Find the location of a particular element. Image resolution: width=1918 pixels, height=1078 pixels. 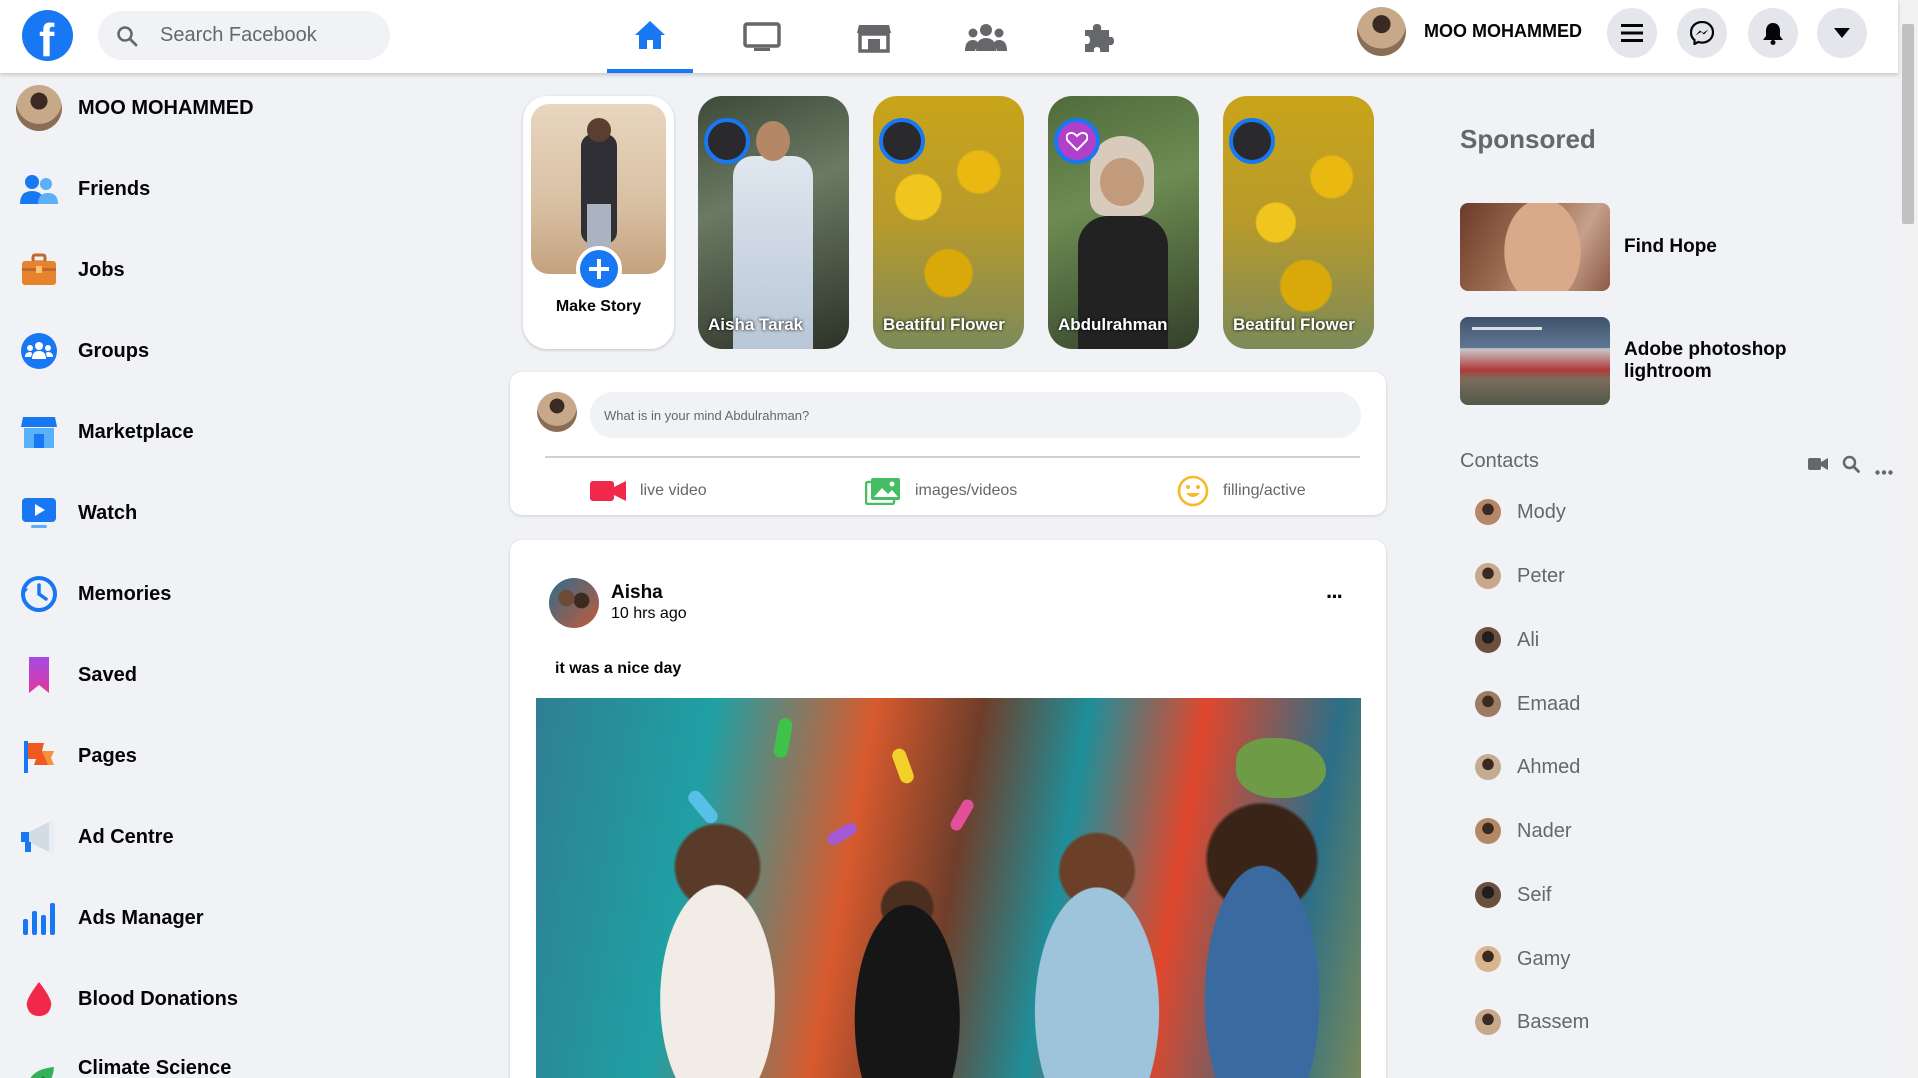

sponsored-ad: Adobe photoshop lightroom is located at coordinates (1632, 361).